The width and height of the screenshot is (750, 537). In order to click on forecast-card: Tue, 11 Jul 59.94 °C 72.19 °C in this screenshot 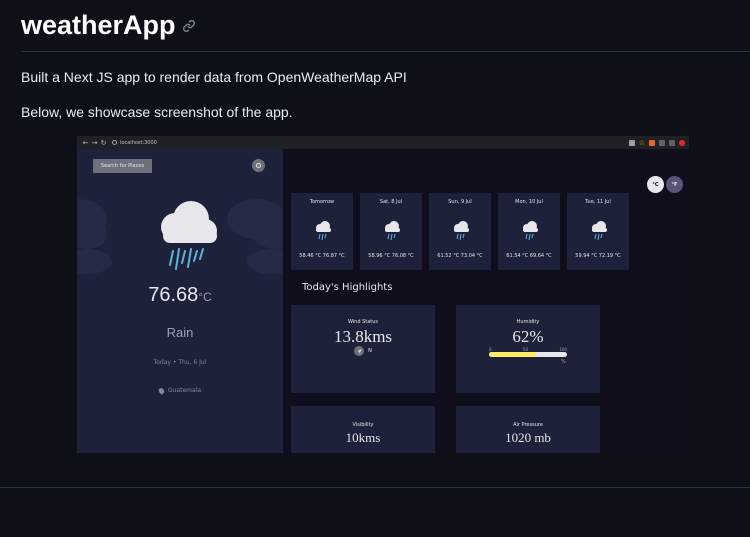, I will do `click(598, 231)`.